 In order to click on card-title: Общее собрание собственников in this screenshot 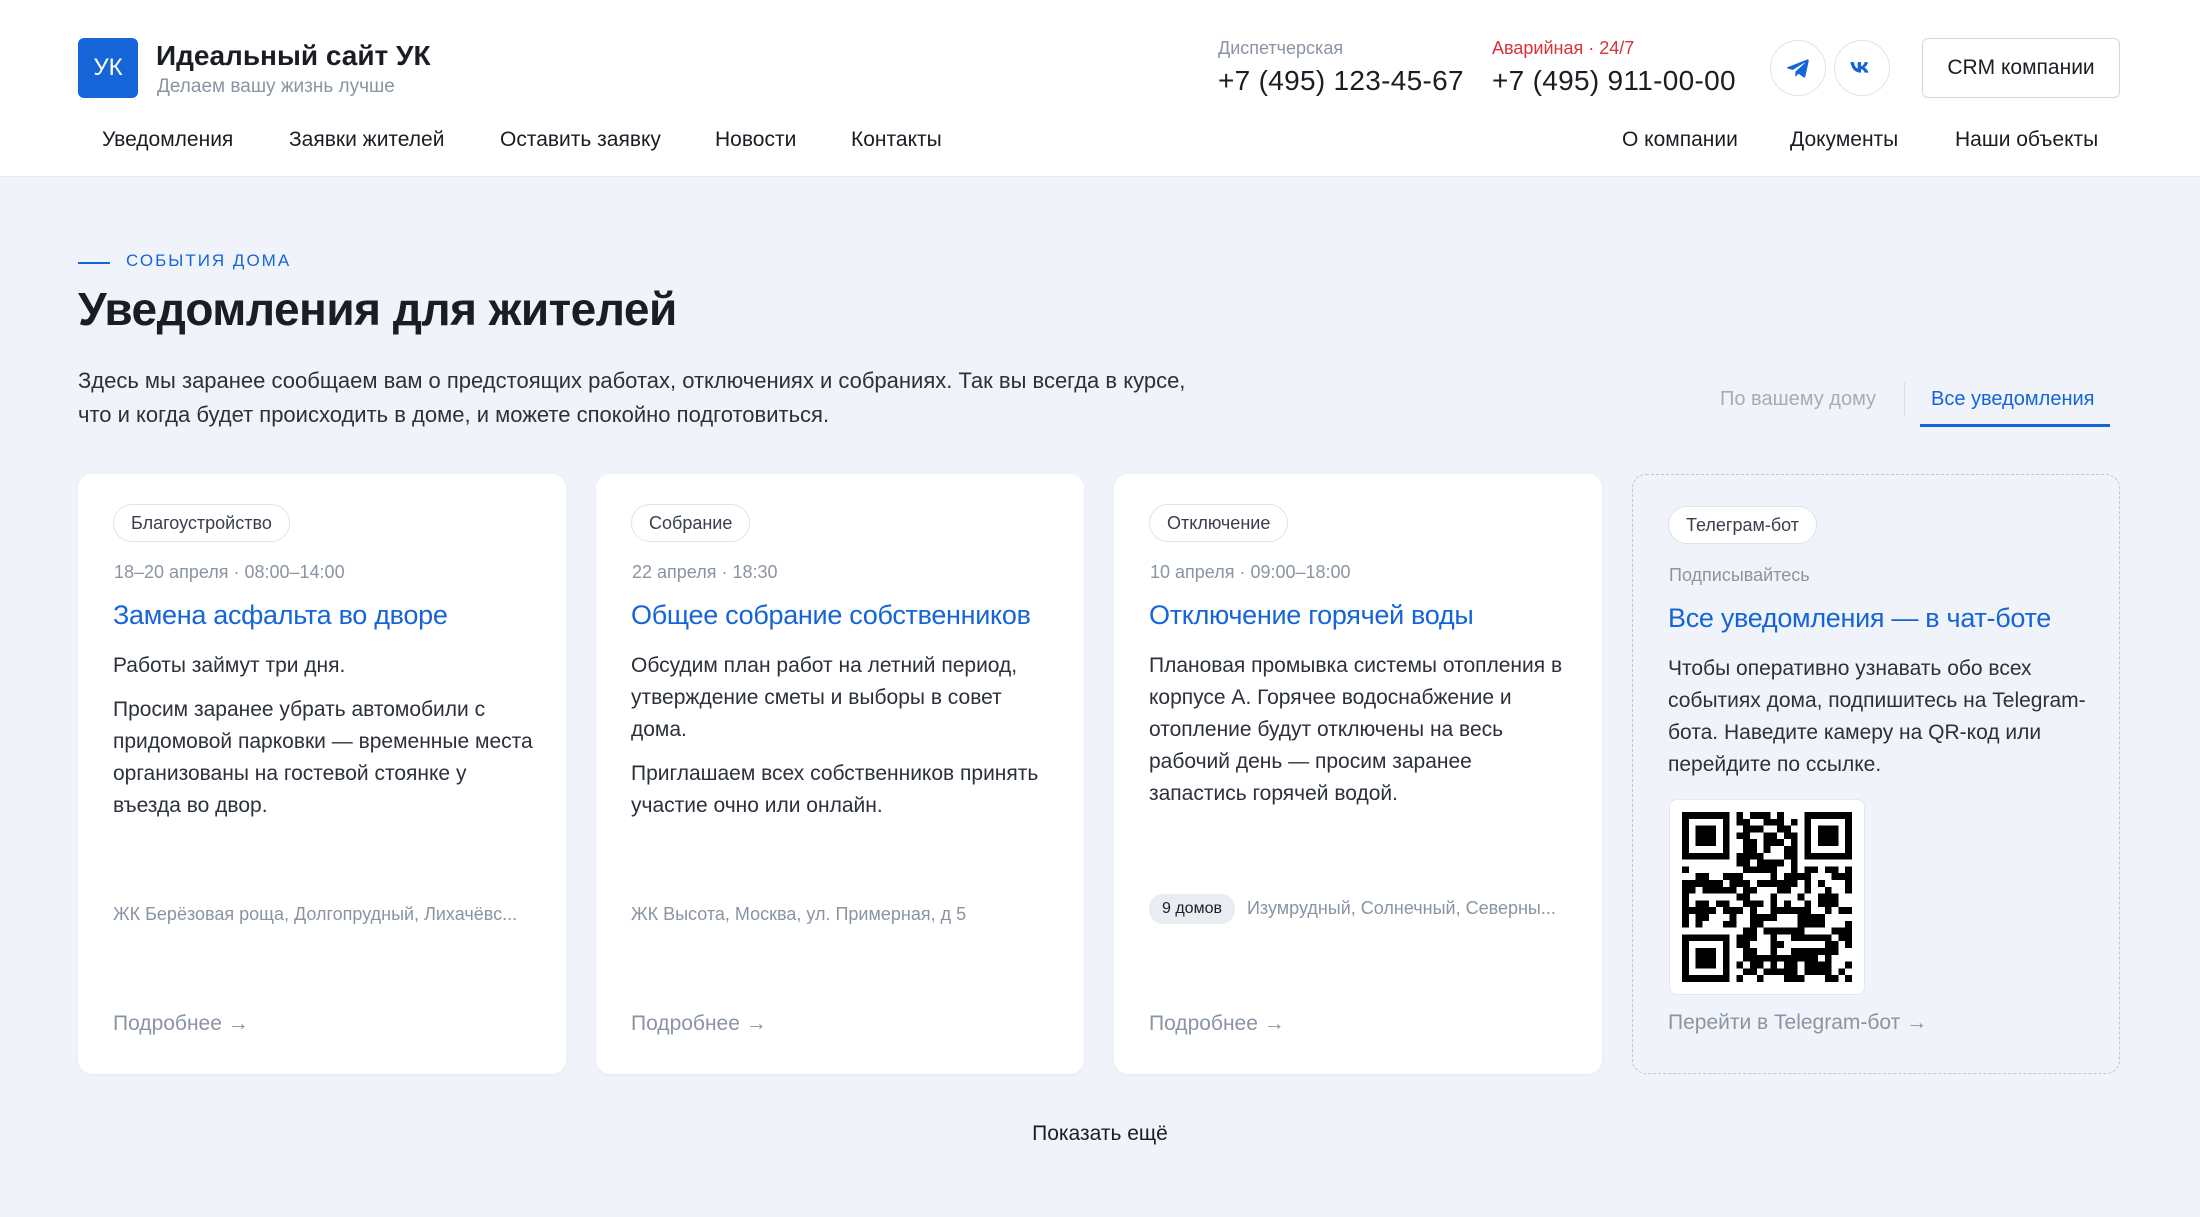, I will do `click(831, 615)`.